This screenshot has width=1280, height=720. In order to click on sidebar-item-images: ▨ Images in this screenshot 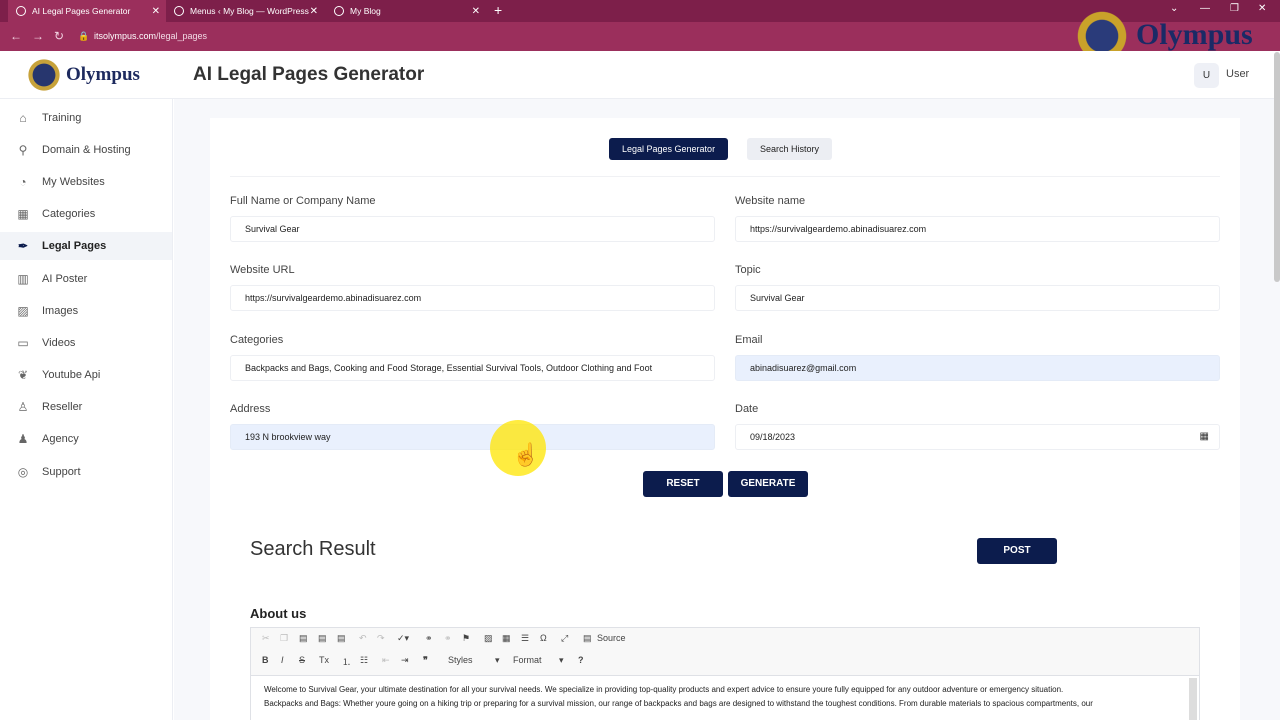, I will do `click(86, 311)`.